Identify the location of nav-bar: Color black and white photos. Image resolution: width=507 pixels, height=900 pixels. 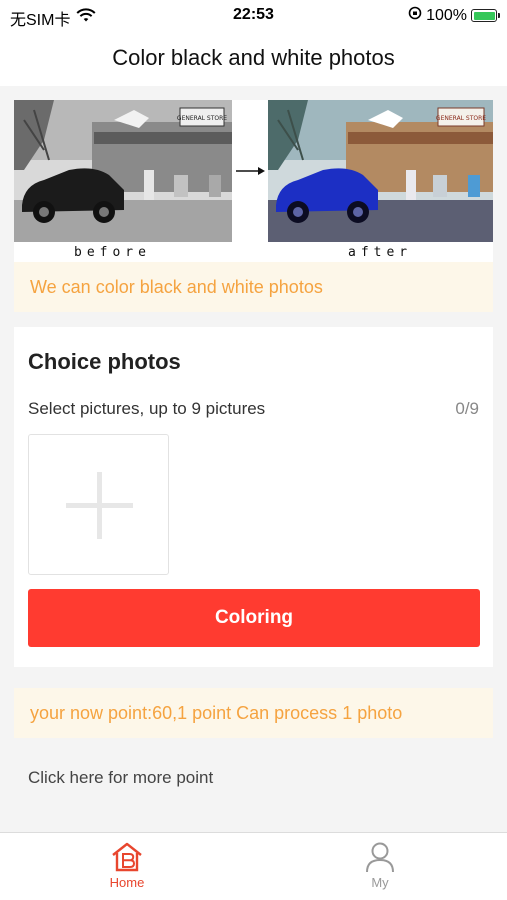
(253, 58).